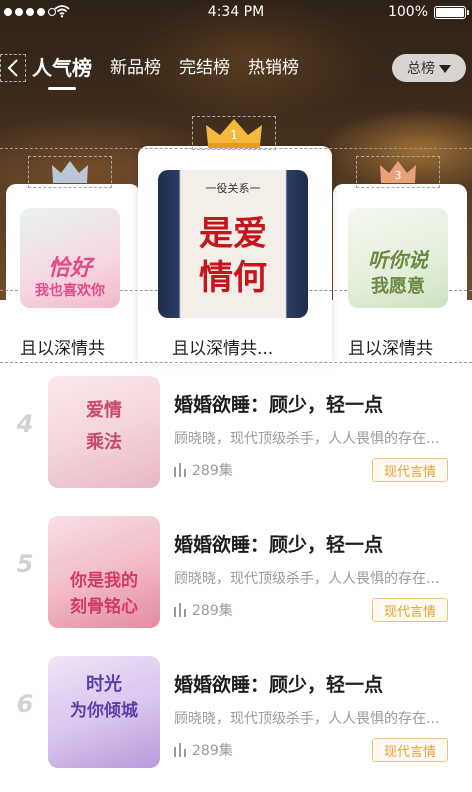 The image size is (472, 792). Describe the element at coordinates (236, 13) in the screenshot. I see `status-bar: 4:34 PM 100%` at that location.